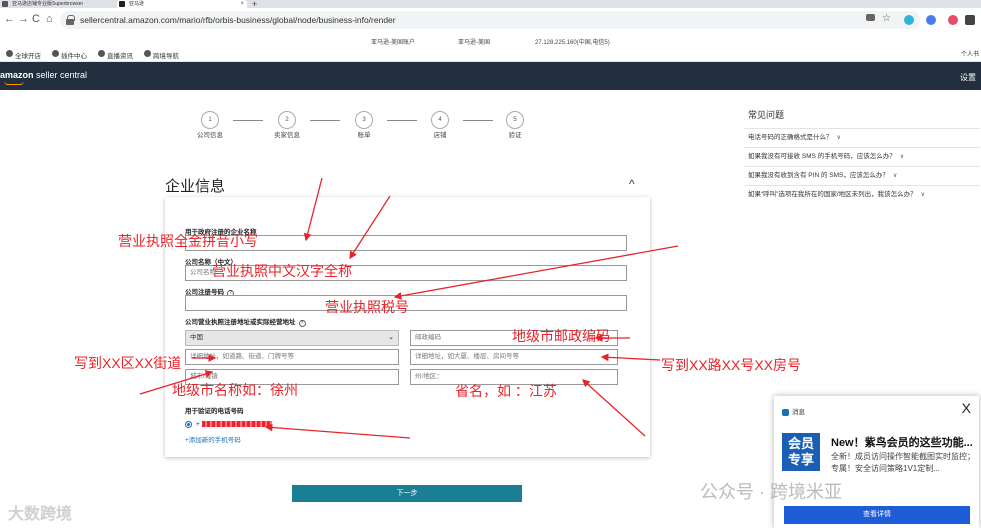 This screenshot has height=528, width=981. What do you see at coordinates (561, 336) in the screenshot?
I see `annotation-postal: 地级市邮政编码` at bounding box center [561, 336].